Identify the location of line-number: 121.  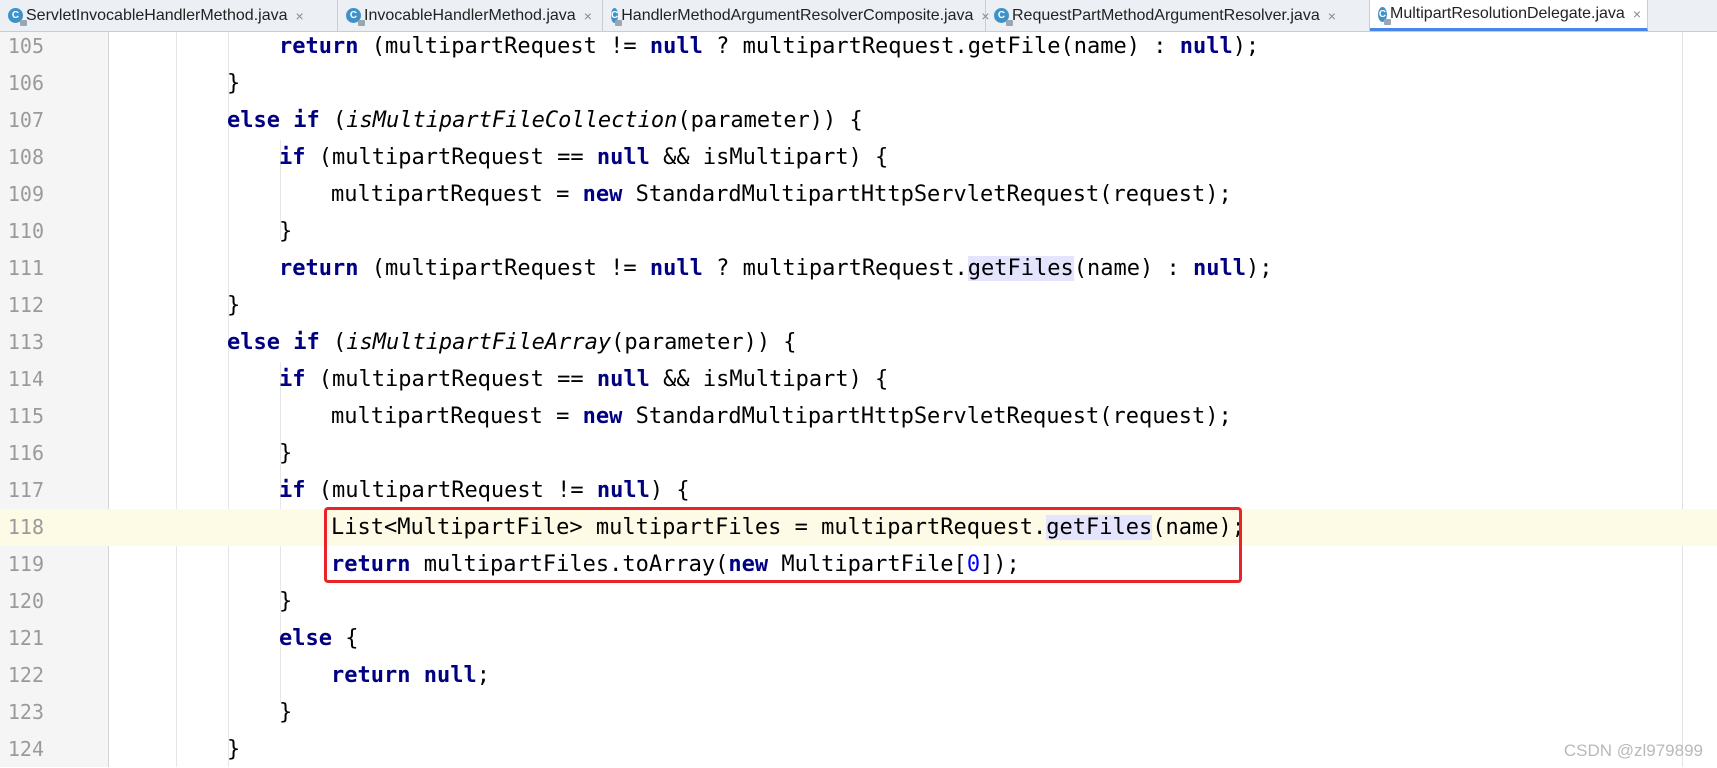
(25, 638).